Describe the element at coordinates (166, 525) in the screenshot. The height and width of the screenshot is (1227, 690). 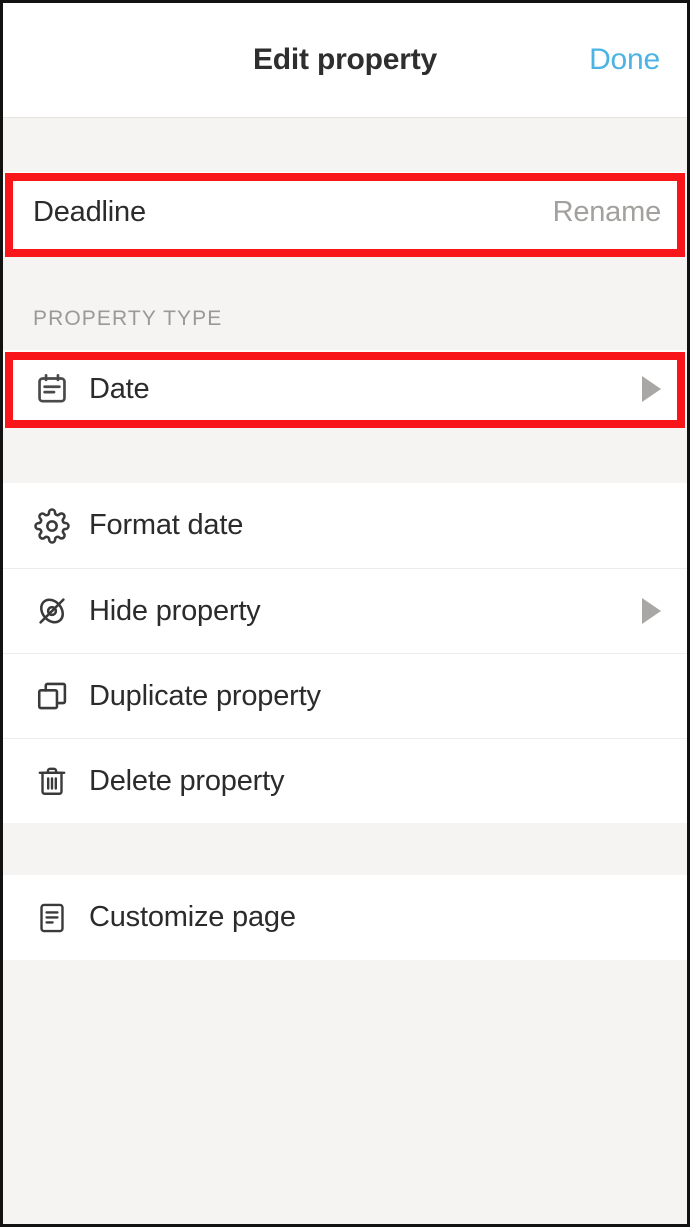
I see `format-date-label: Format date` at that location.